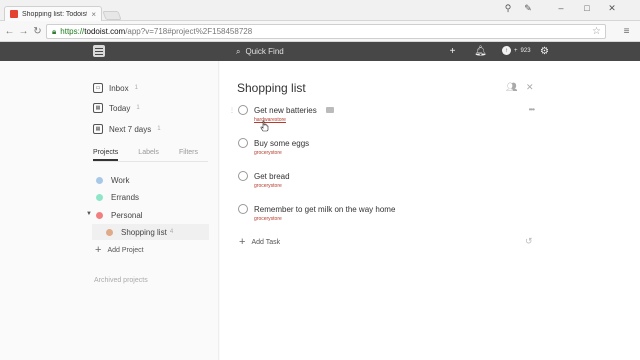 The height and width of the screenshot is (360, 640). Describe the element at coordinates (98, 88) in the screenshot. I see `inbox-icon: ▭` at that location.